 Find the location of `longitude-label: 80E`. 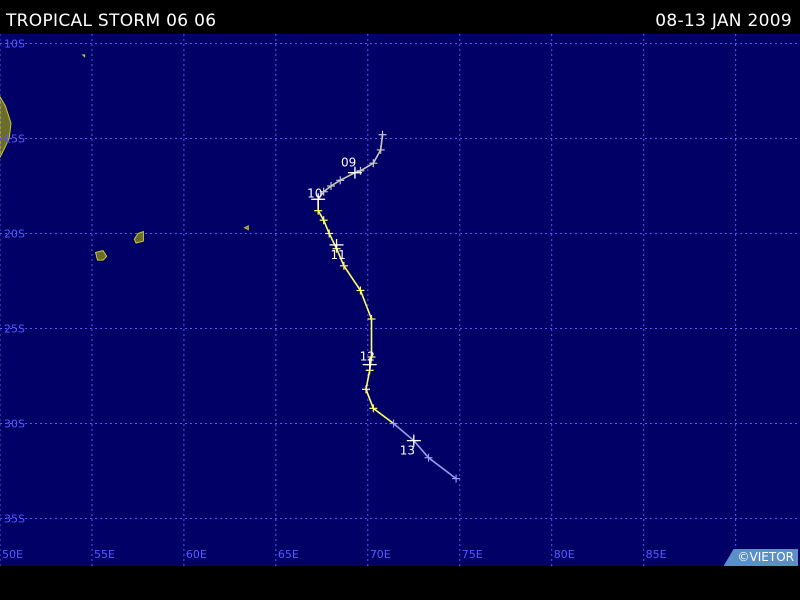

longitude-label: 80E is located at coordinates (564, 554).